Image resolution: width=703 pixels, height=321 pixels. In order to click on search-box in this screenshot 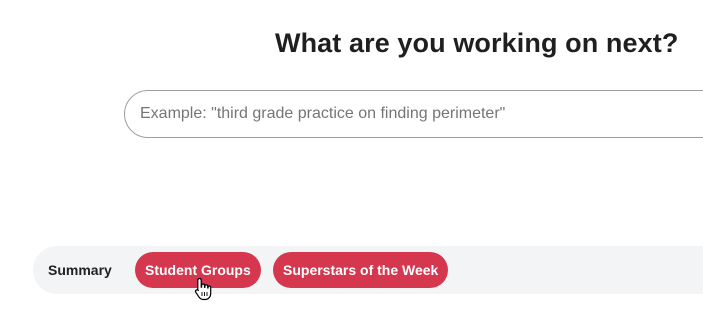, I will do `click(413, 114)`.